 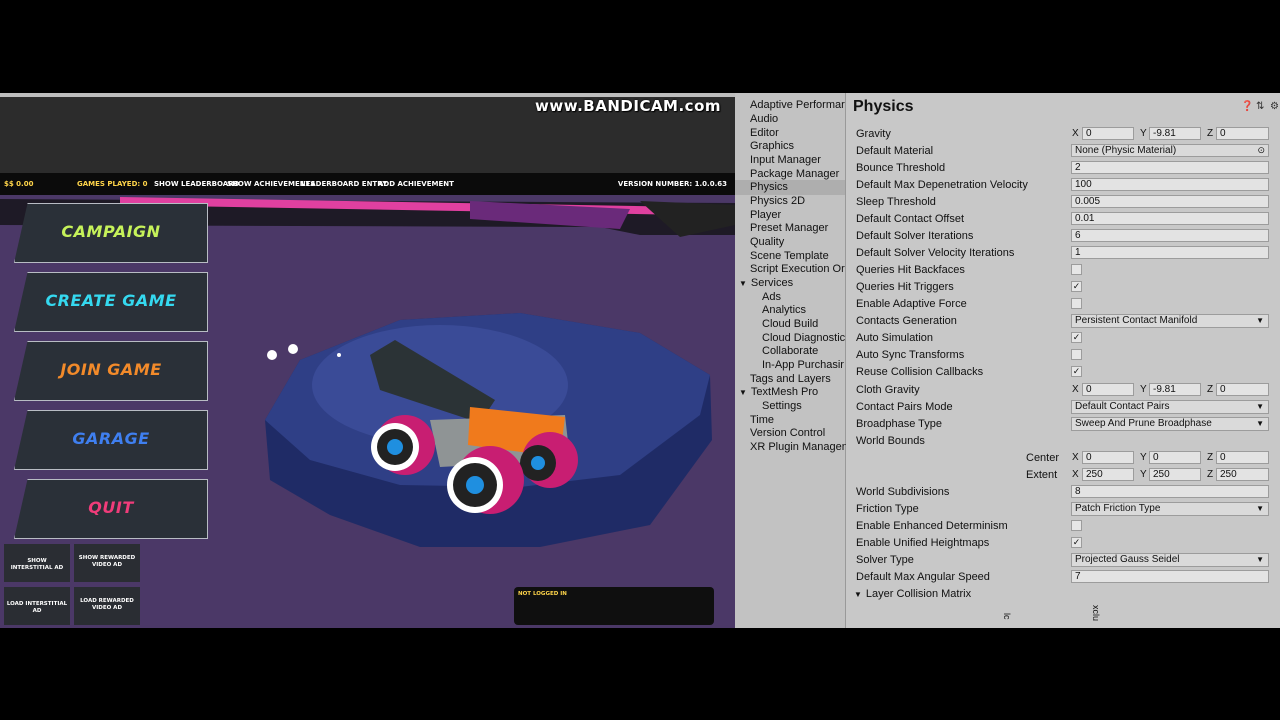 I want to click on cloth-gravity-x-label: X, so click(x=1075, y=389).